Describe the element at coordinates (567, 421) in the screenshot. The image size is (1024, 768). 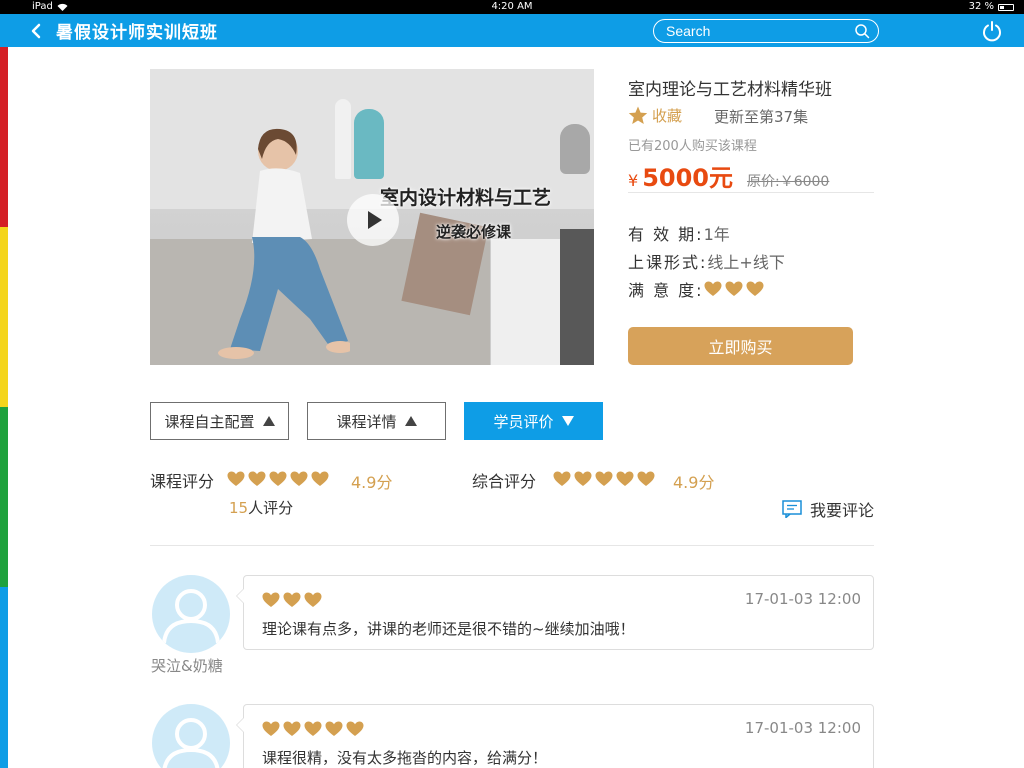
I see `triangle-down-icon` at that location.